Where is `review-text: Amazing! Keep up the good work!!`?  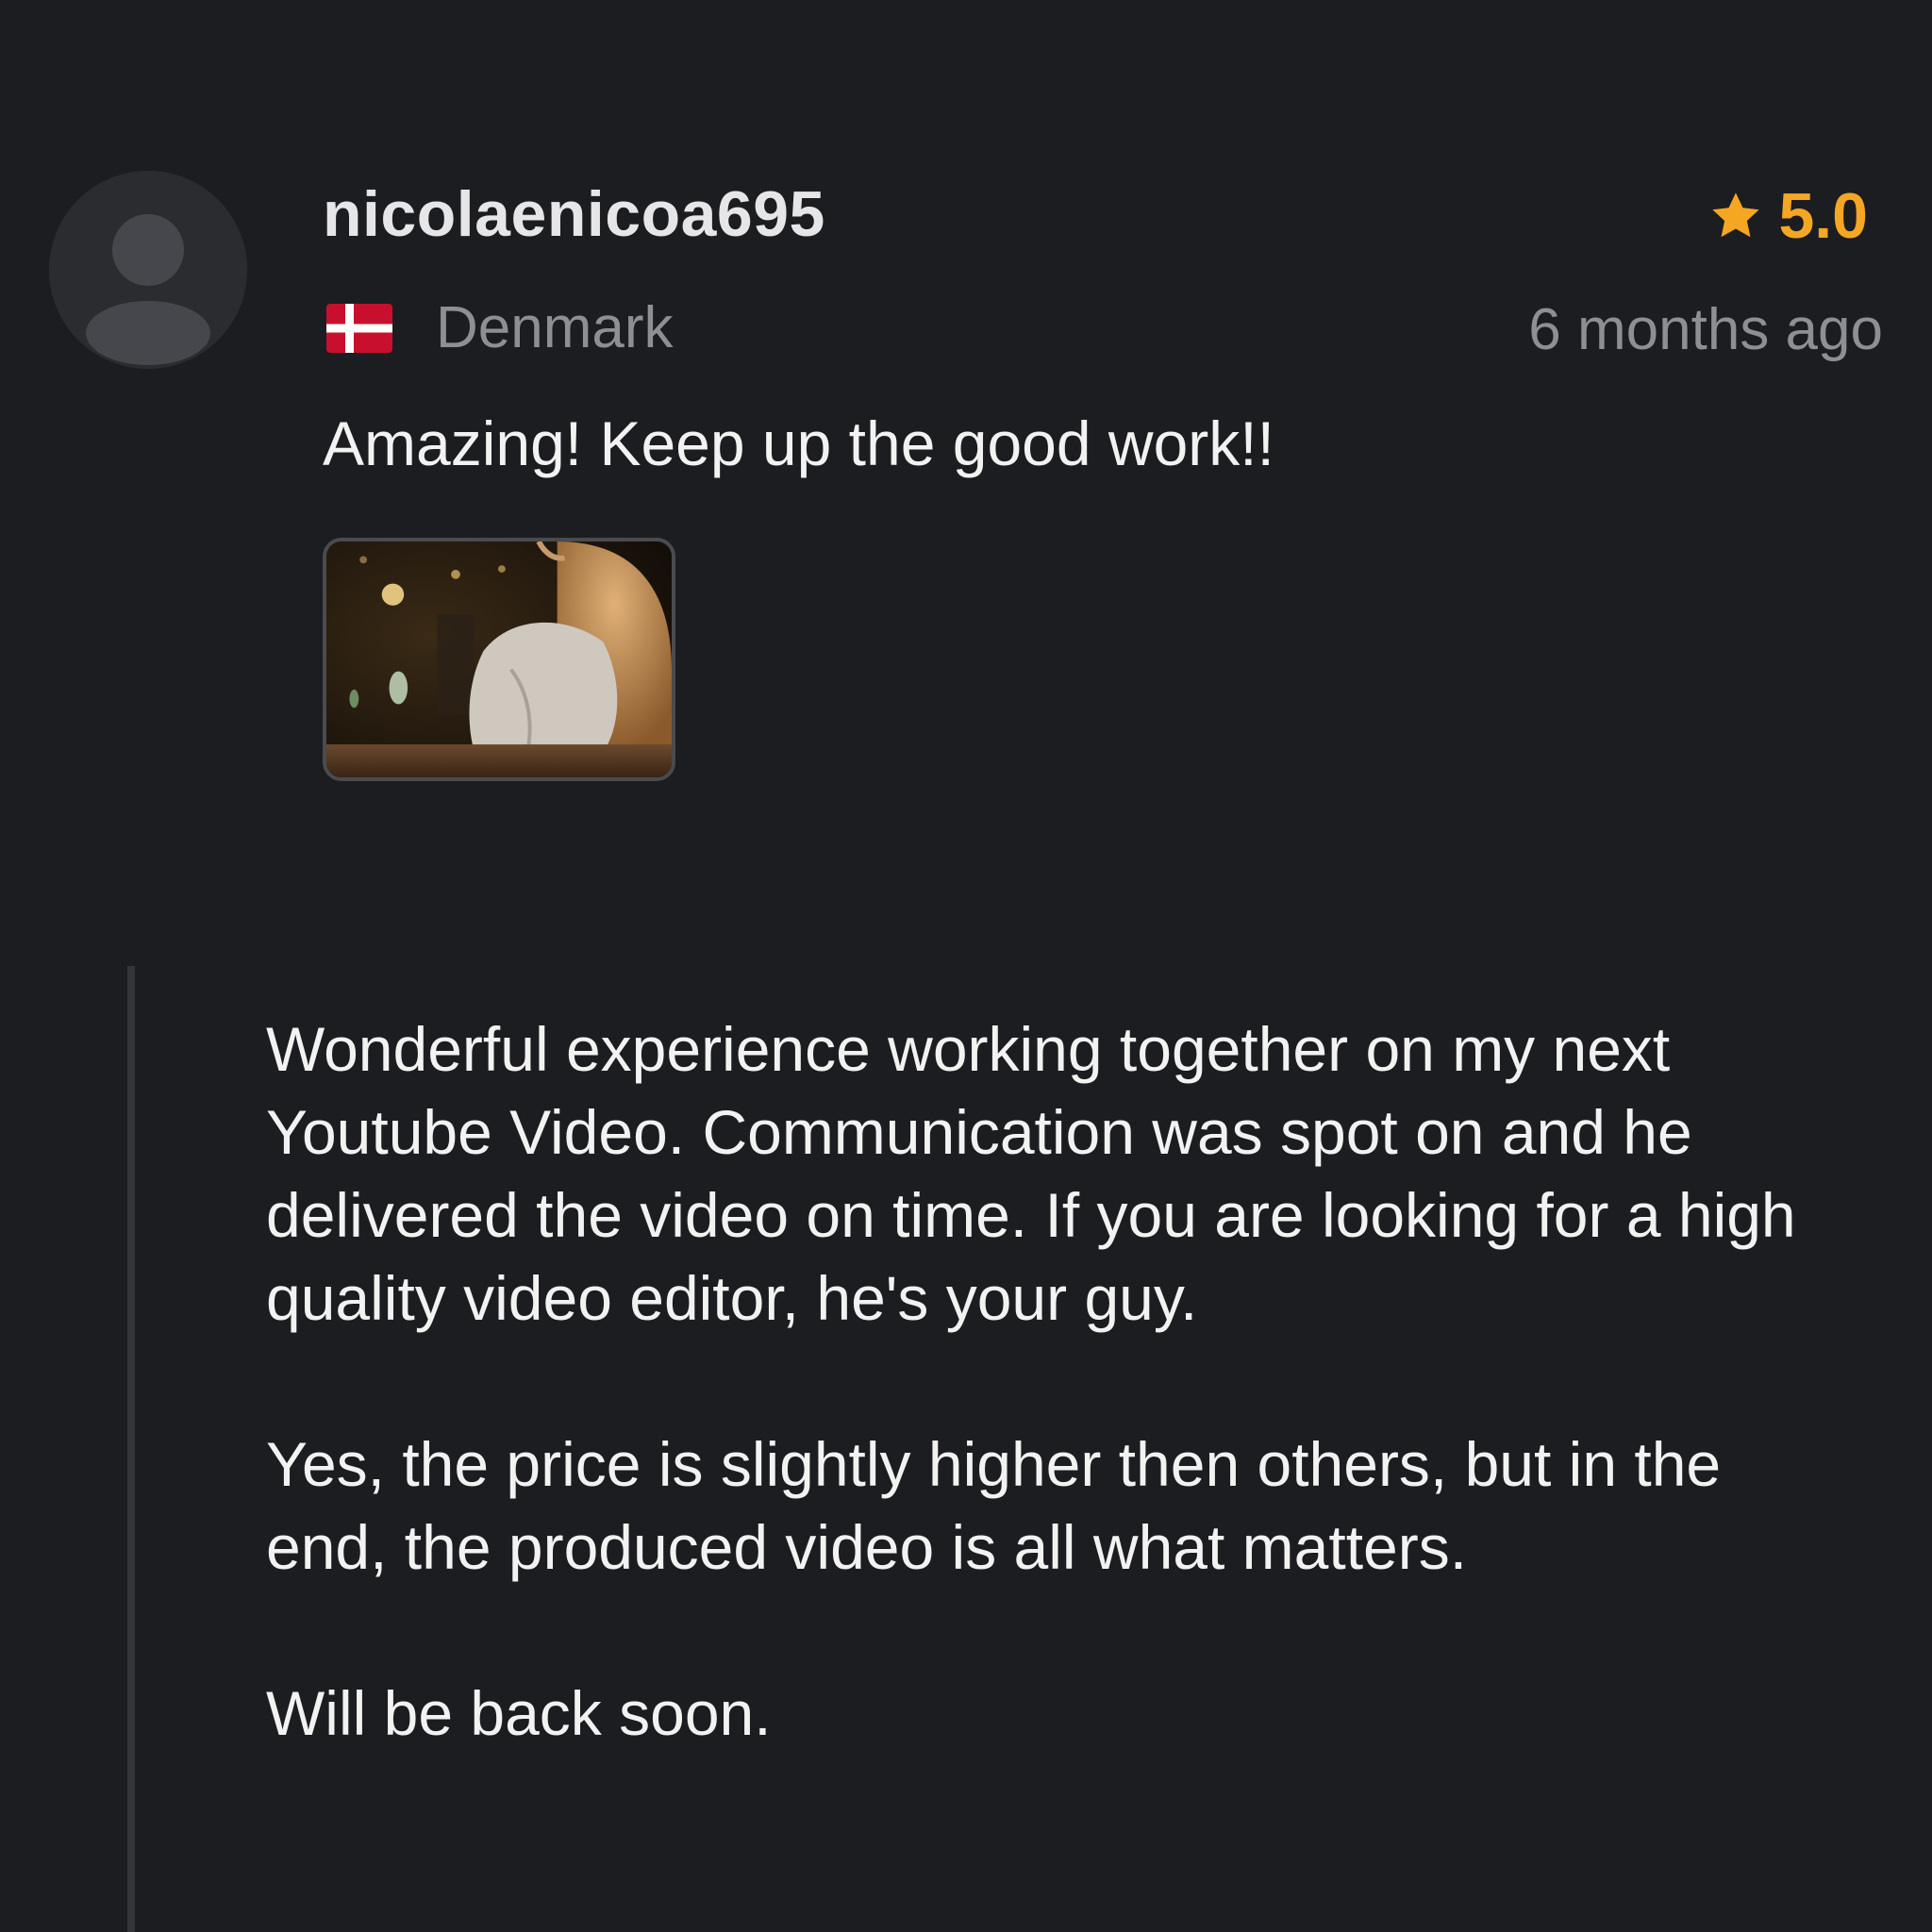
review-text: Amazing! Keep up the good work!! is located at coordinates (799, 443).